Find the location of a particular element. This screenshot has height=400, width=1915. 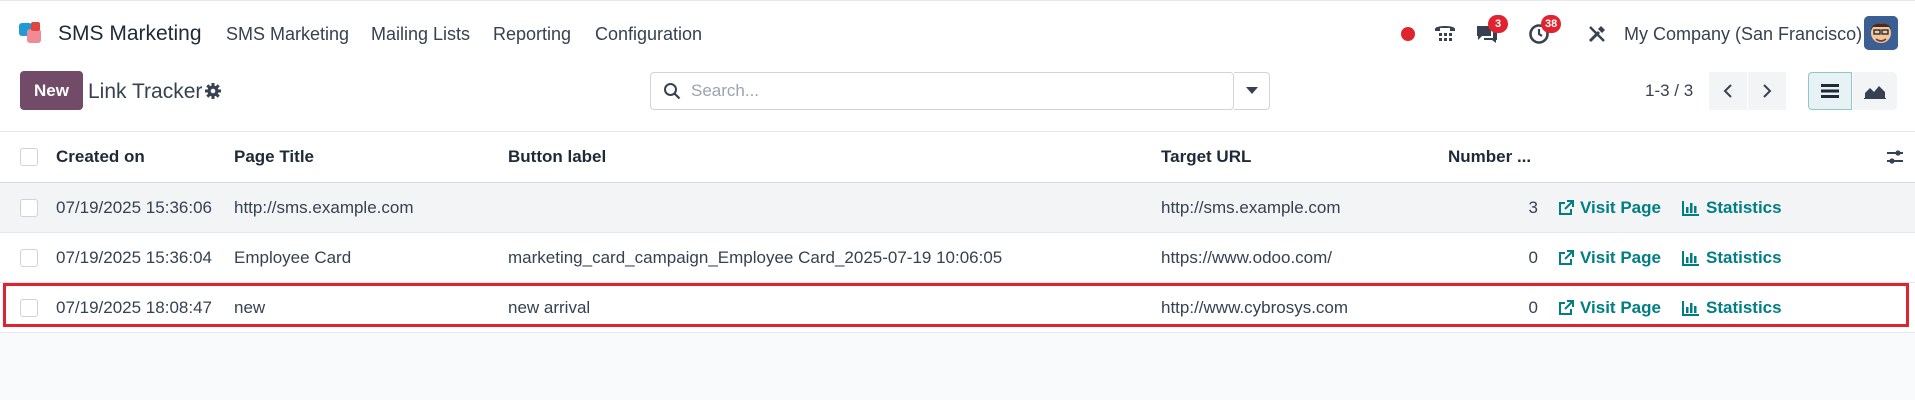

search-options-toggle is located at coordinates (1252, 91).